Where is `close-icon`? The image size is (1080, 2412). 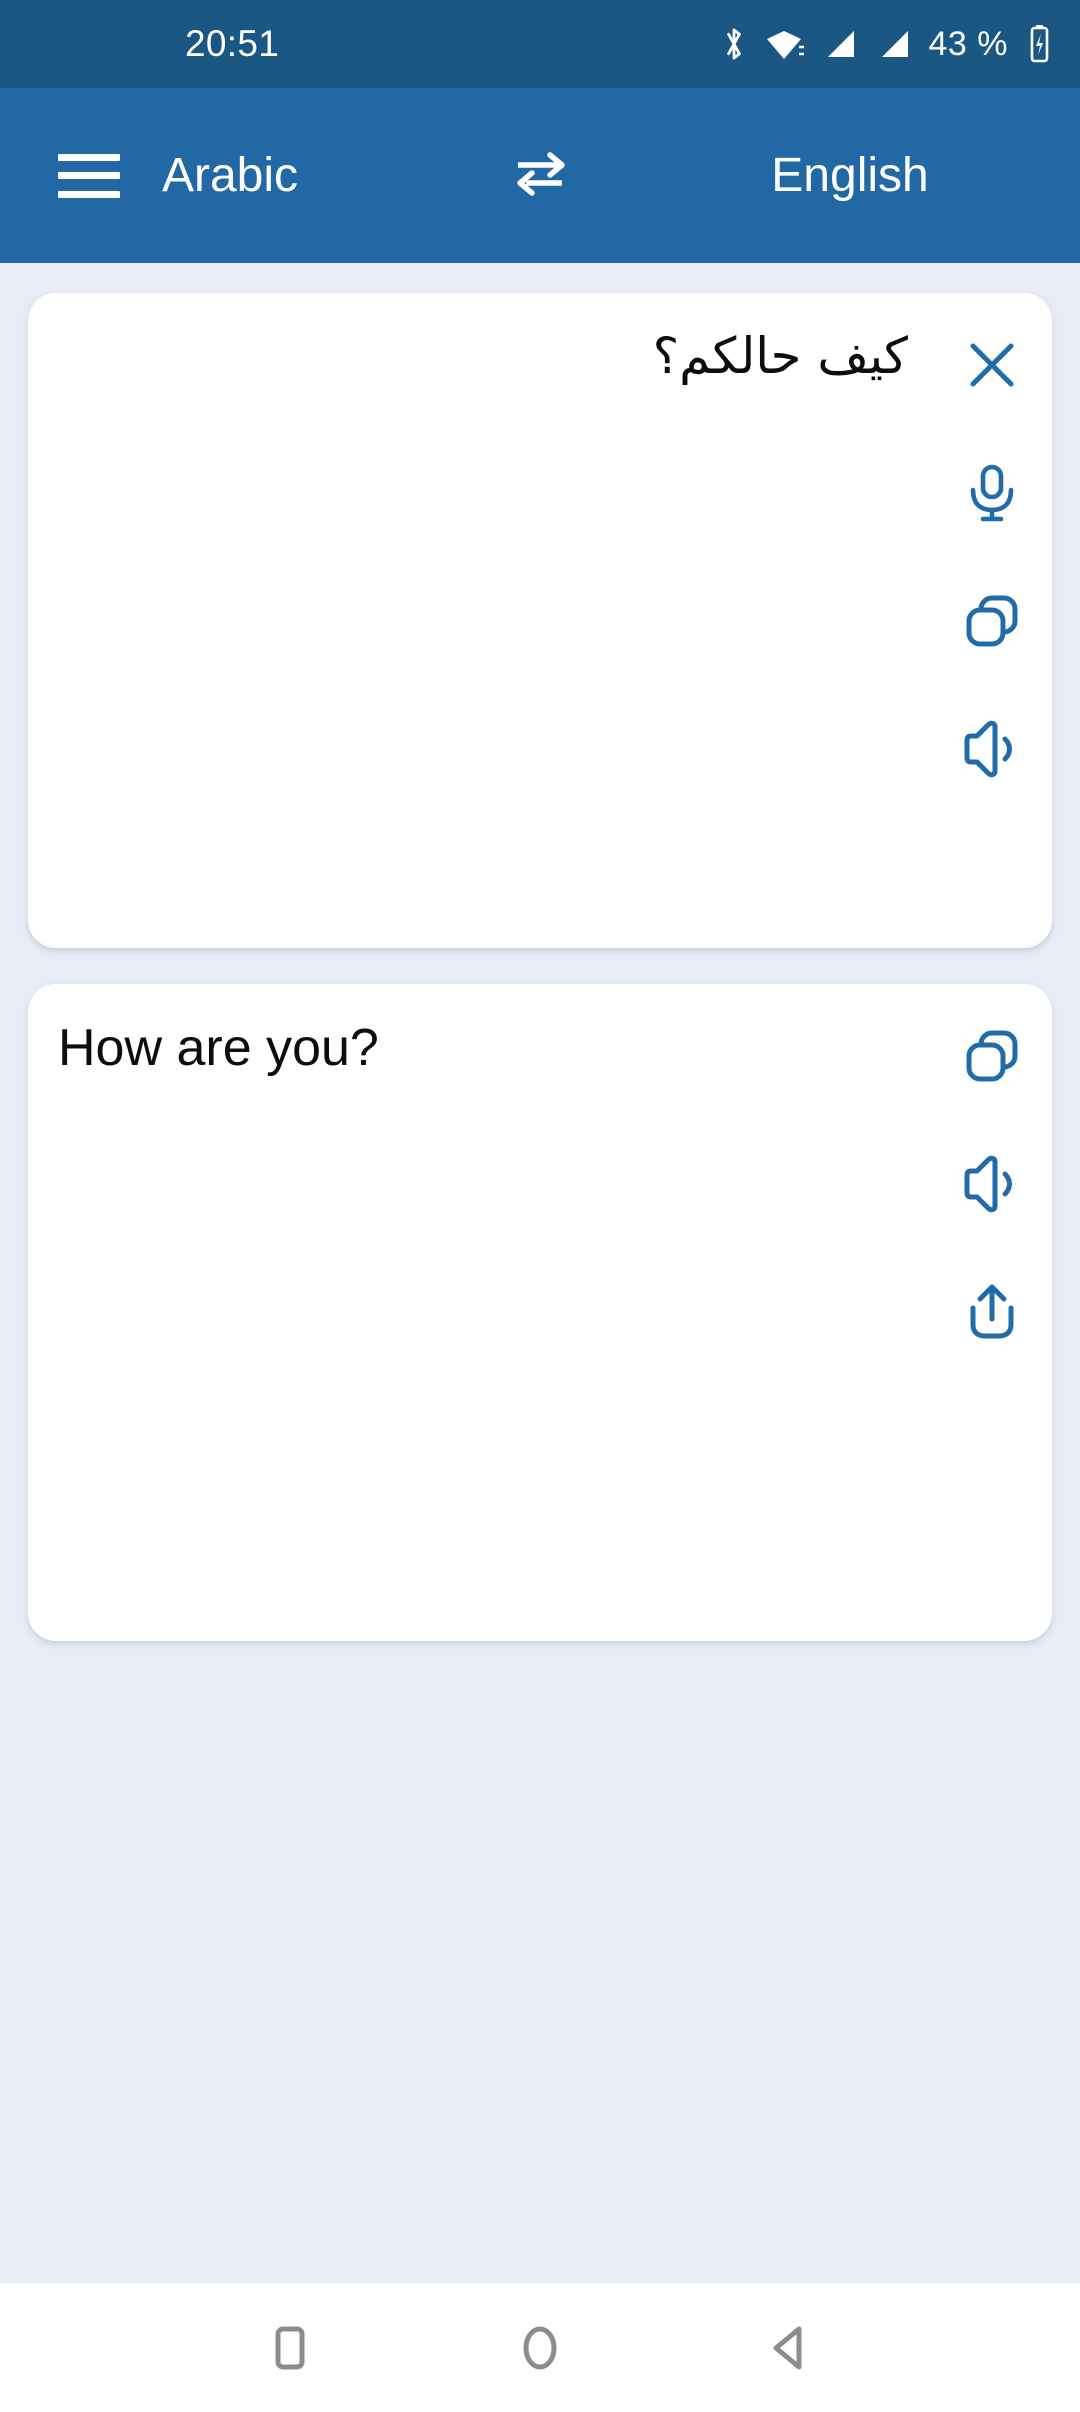
close-icon is located at coordinates (992, 365).